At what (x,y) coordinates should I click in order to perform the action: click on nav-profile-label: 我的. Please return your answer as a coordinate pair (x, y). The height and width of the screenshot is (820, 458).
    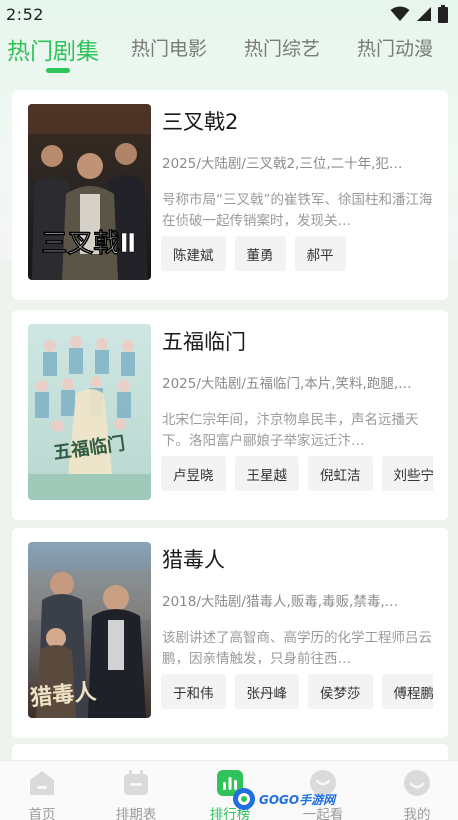
    Looking at the image, I should click on (417, 813).